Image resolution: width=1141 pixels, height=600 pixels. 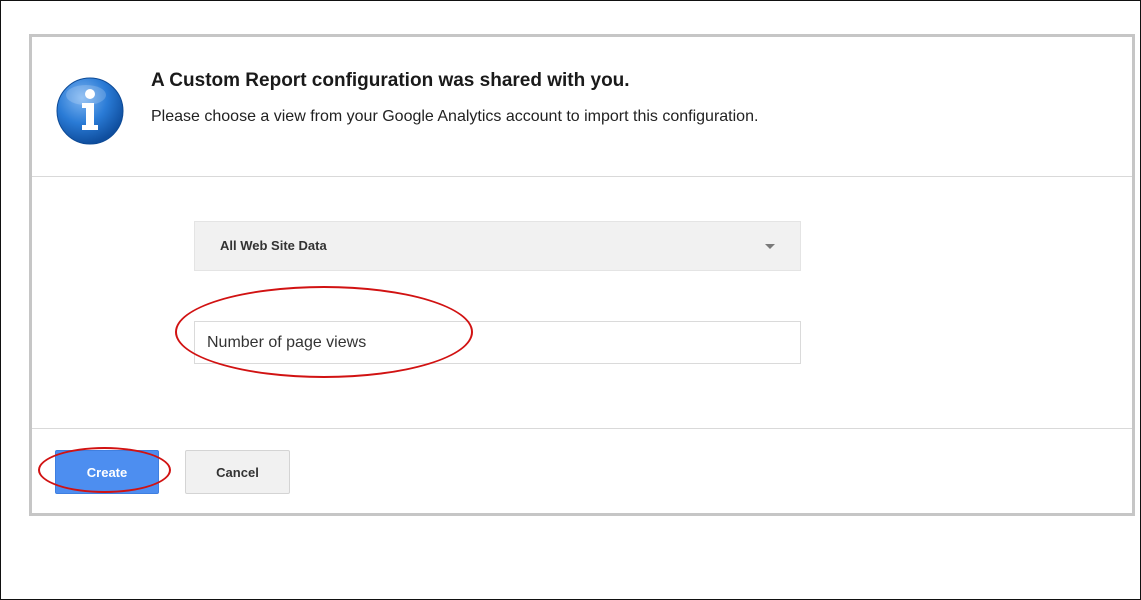 What do you see at coordinates (107, 472) in the screenshot?
I see `create-button: Create` at bounding box center [107, 472].